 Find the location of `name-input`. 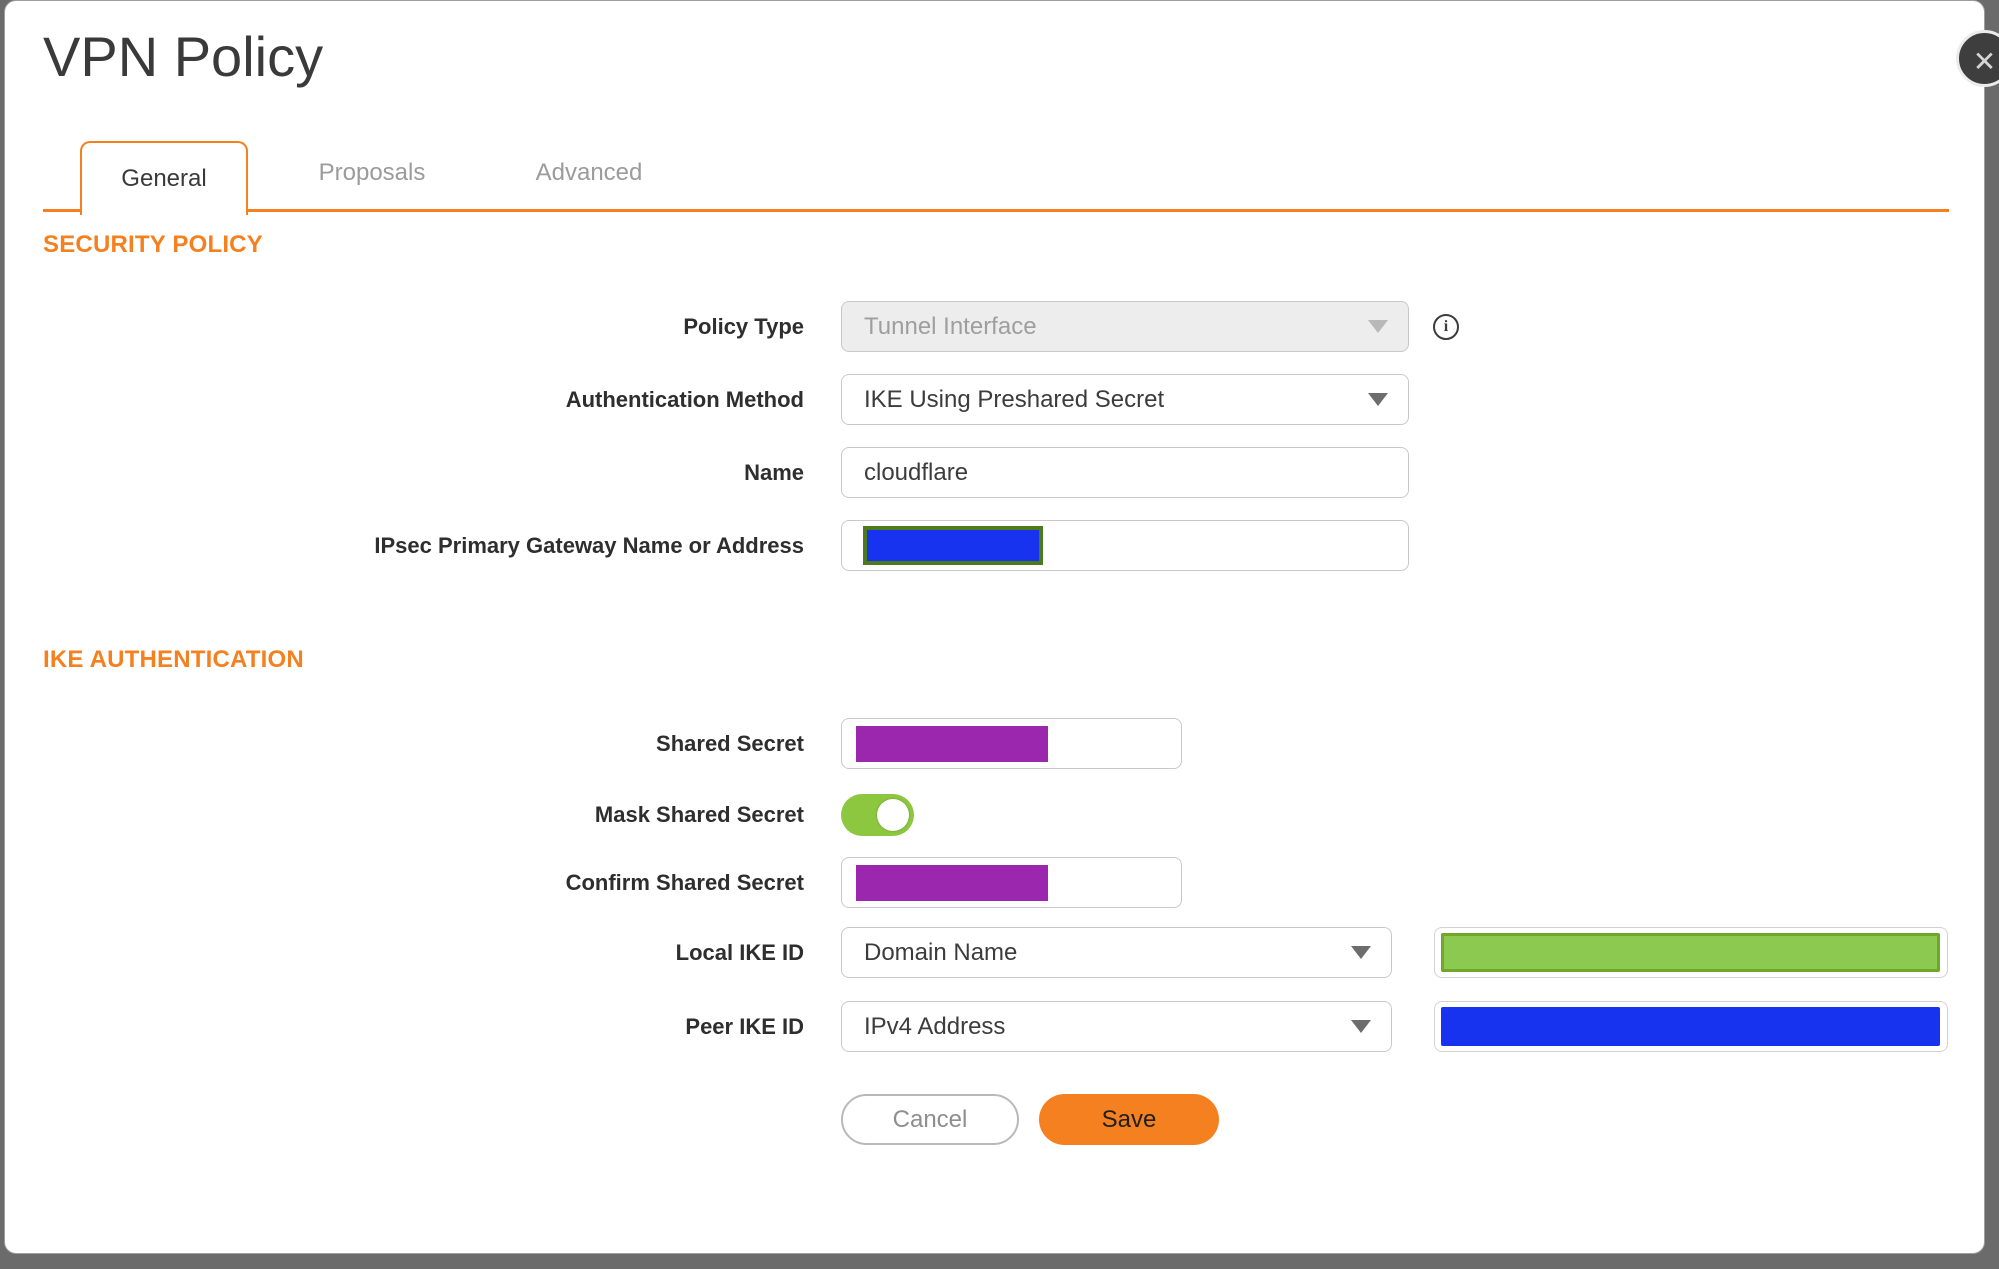

name-input is located at coordinates (1125, 472).